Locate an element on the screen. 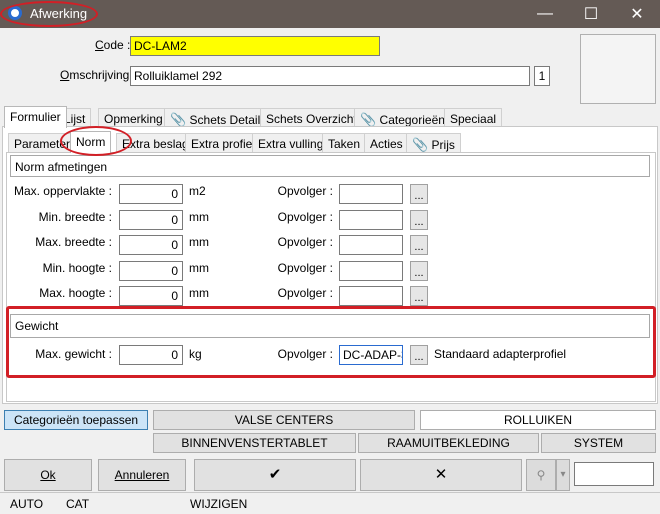 This screenshot has height=514, width=660. max-area-label: Max. oppervlakte : is located at coordinates (62, 191).